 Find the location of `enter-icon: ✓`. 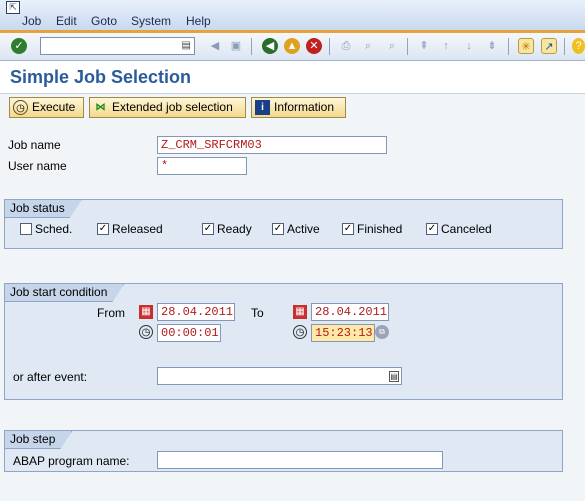

enter-icon: ✓ is located at coordinates (19, 46).